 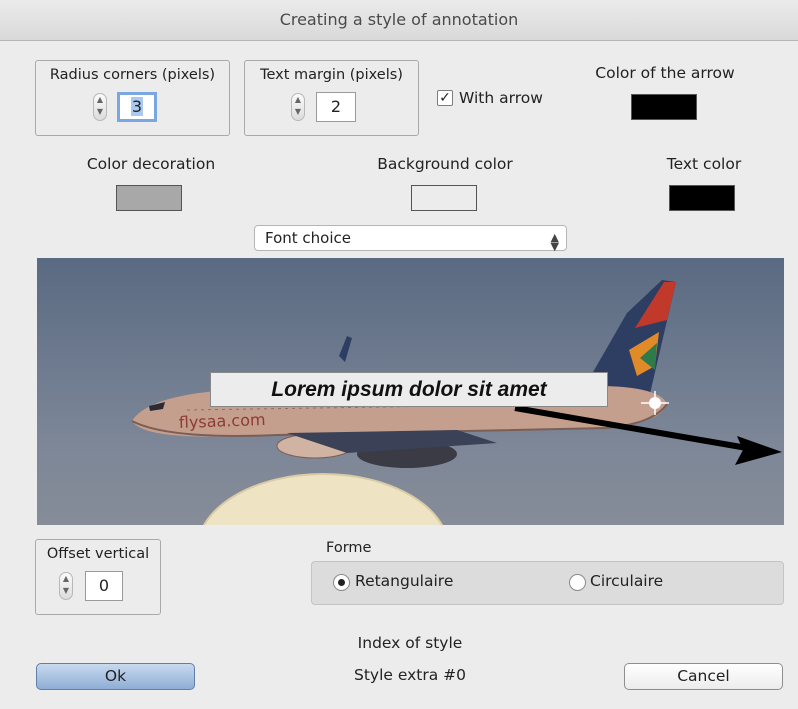 What do you see at coordinates (349, 548) in the screenshot?
I see `forme-label: Forme` at bounding box center [349, 548].